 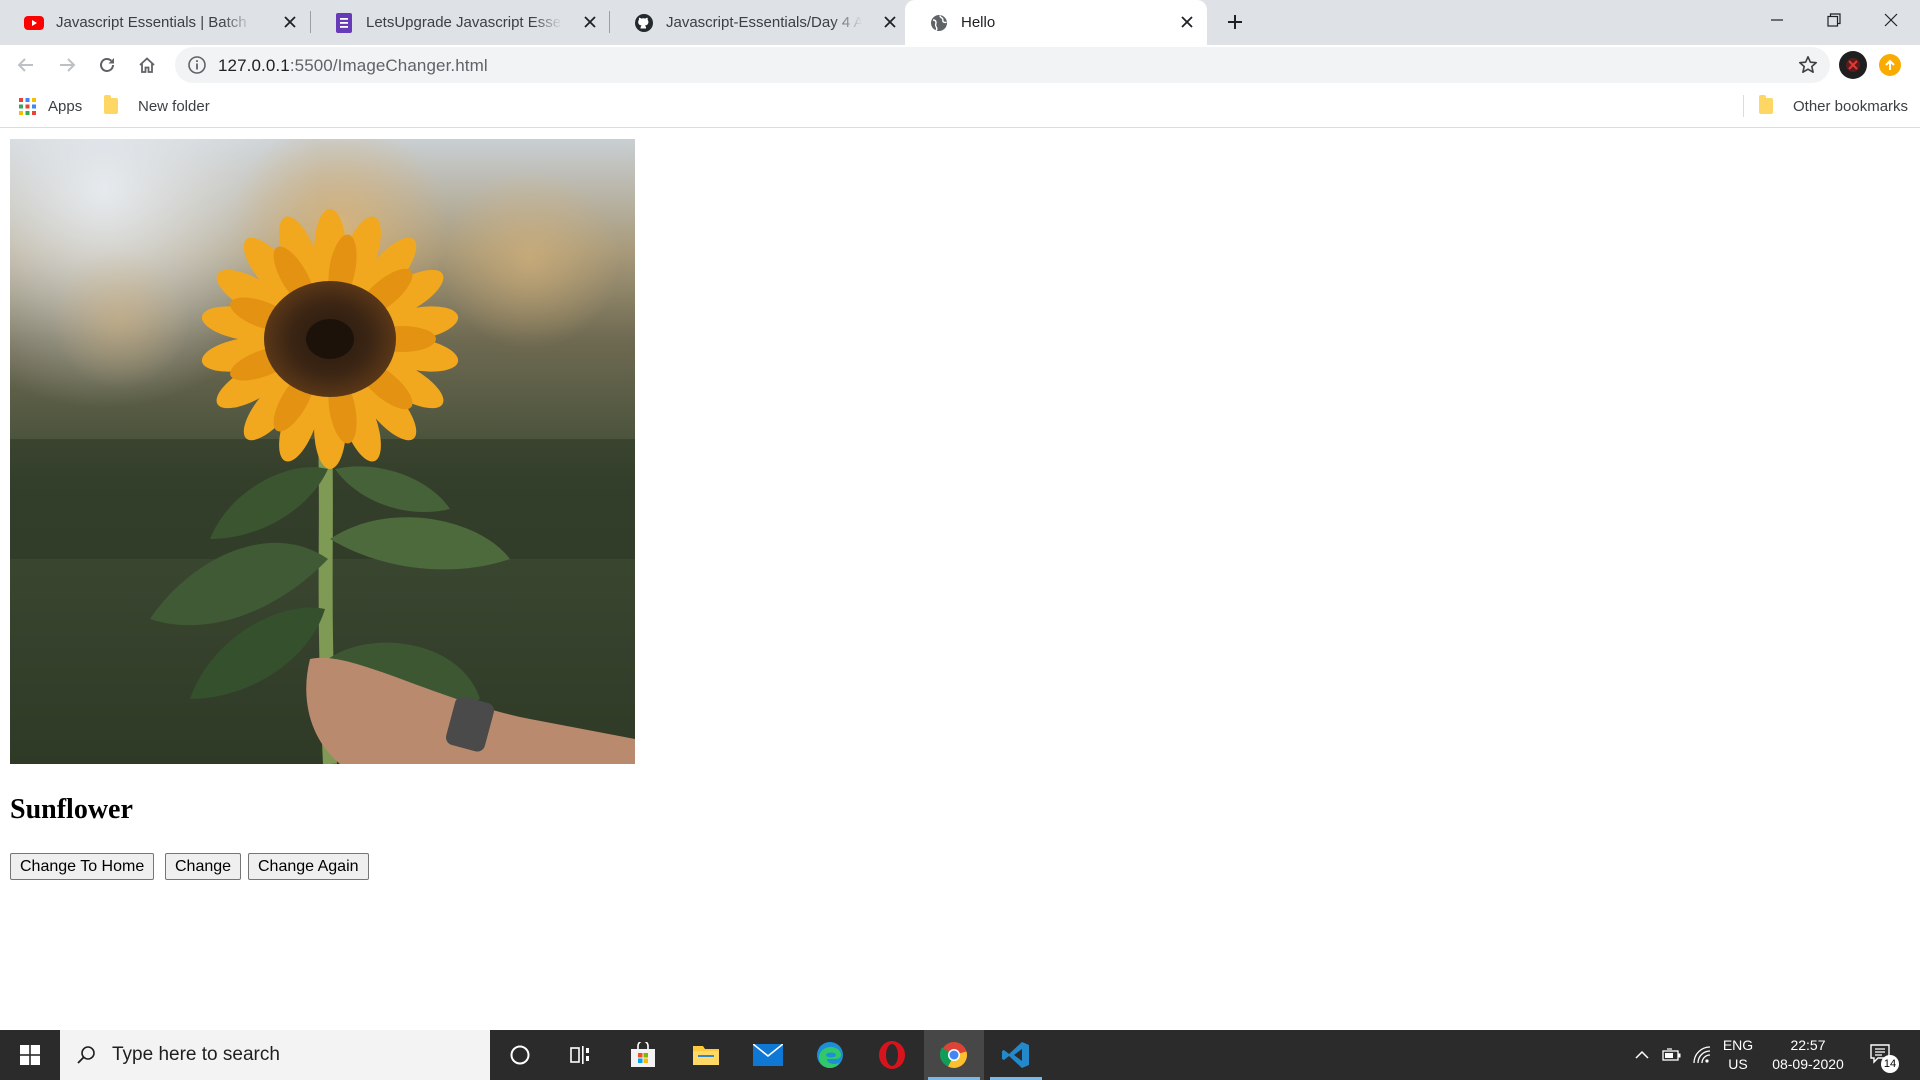 What do you see at coordinates (71, 809) in the screenshot?
I see `image-caption-heading: Sunflower` at bounding box center [71, 809].